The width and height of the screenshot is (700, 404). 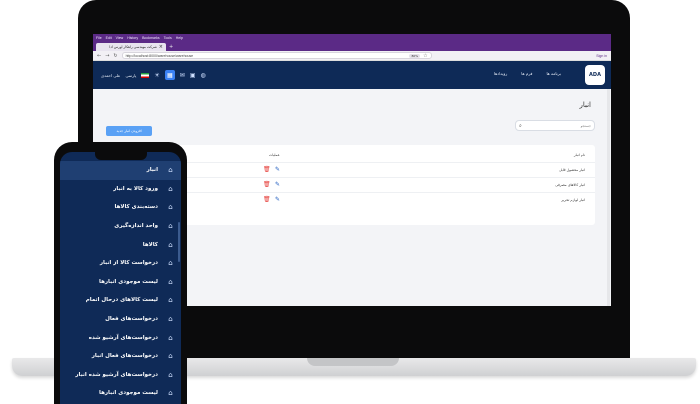 What do you see at coordinates (120, 38) in the screenshot?
I see `menu-view: View` at bounding box center [120, 38].